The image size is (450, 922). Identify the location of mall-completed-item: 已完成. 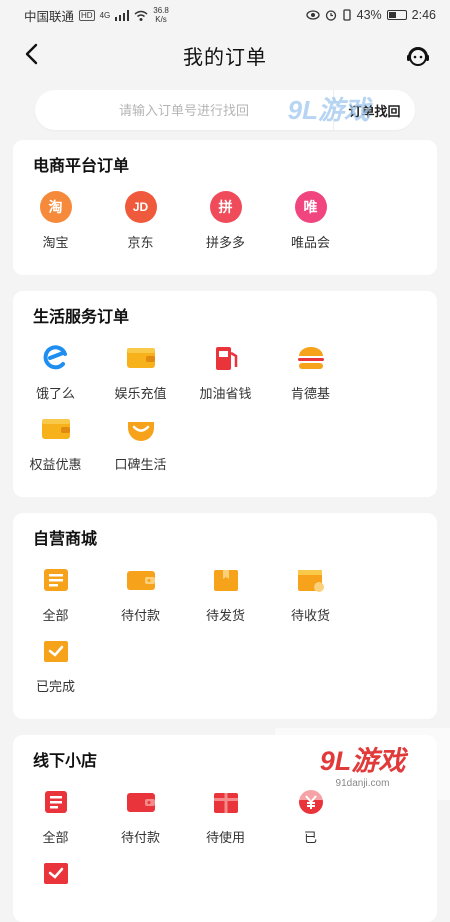
(55, 664).